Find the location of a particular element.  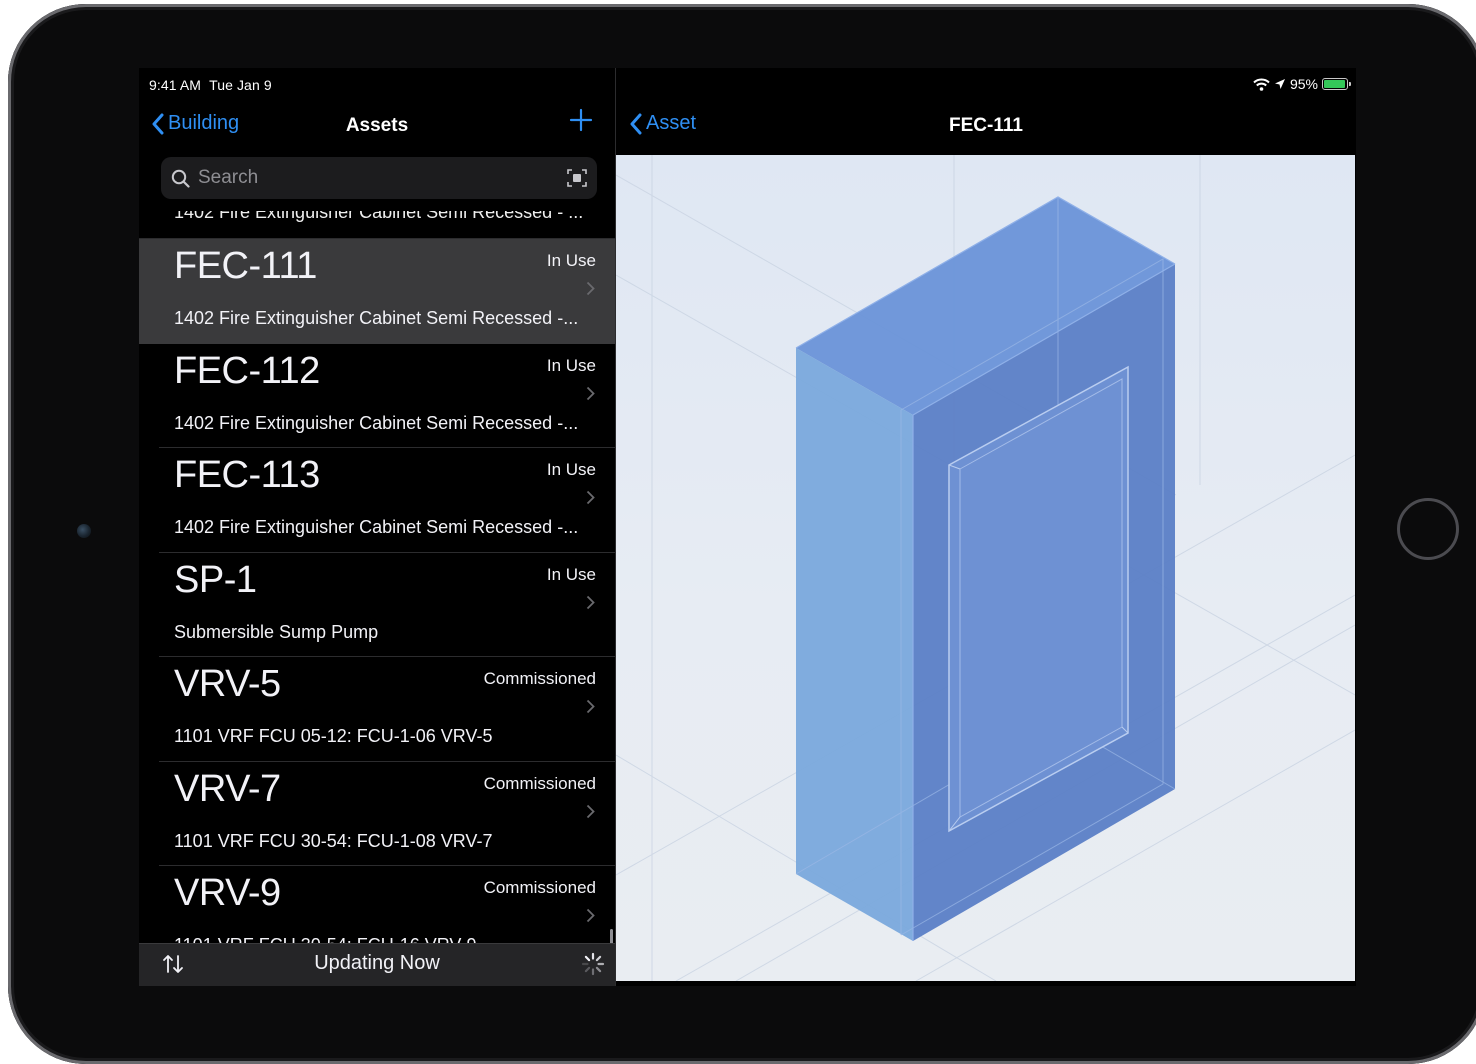

asset-description: Submersible Sump Pump is located at coordinates (276, 631).